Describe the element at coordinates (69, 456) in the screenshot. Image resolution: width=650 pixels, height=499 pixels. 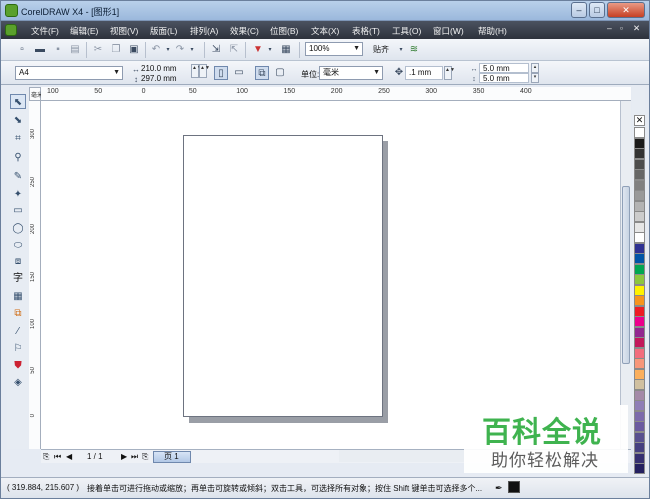
I see `prev-page-icon: ◀` at that location.